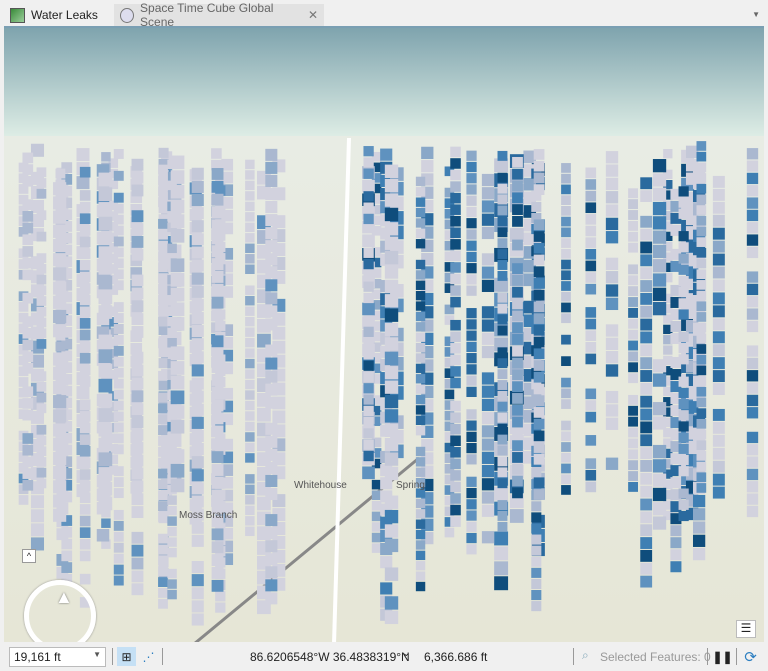 The image size is (768, 671). I want to click on grid-snap-button: ⊞, so click(126, 656).